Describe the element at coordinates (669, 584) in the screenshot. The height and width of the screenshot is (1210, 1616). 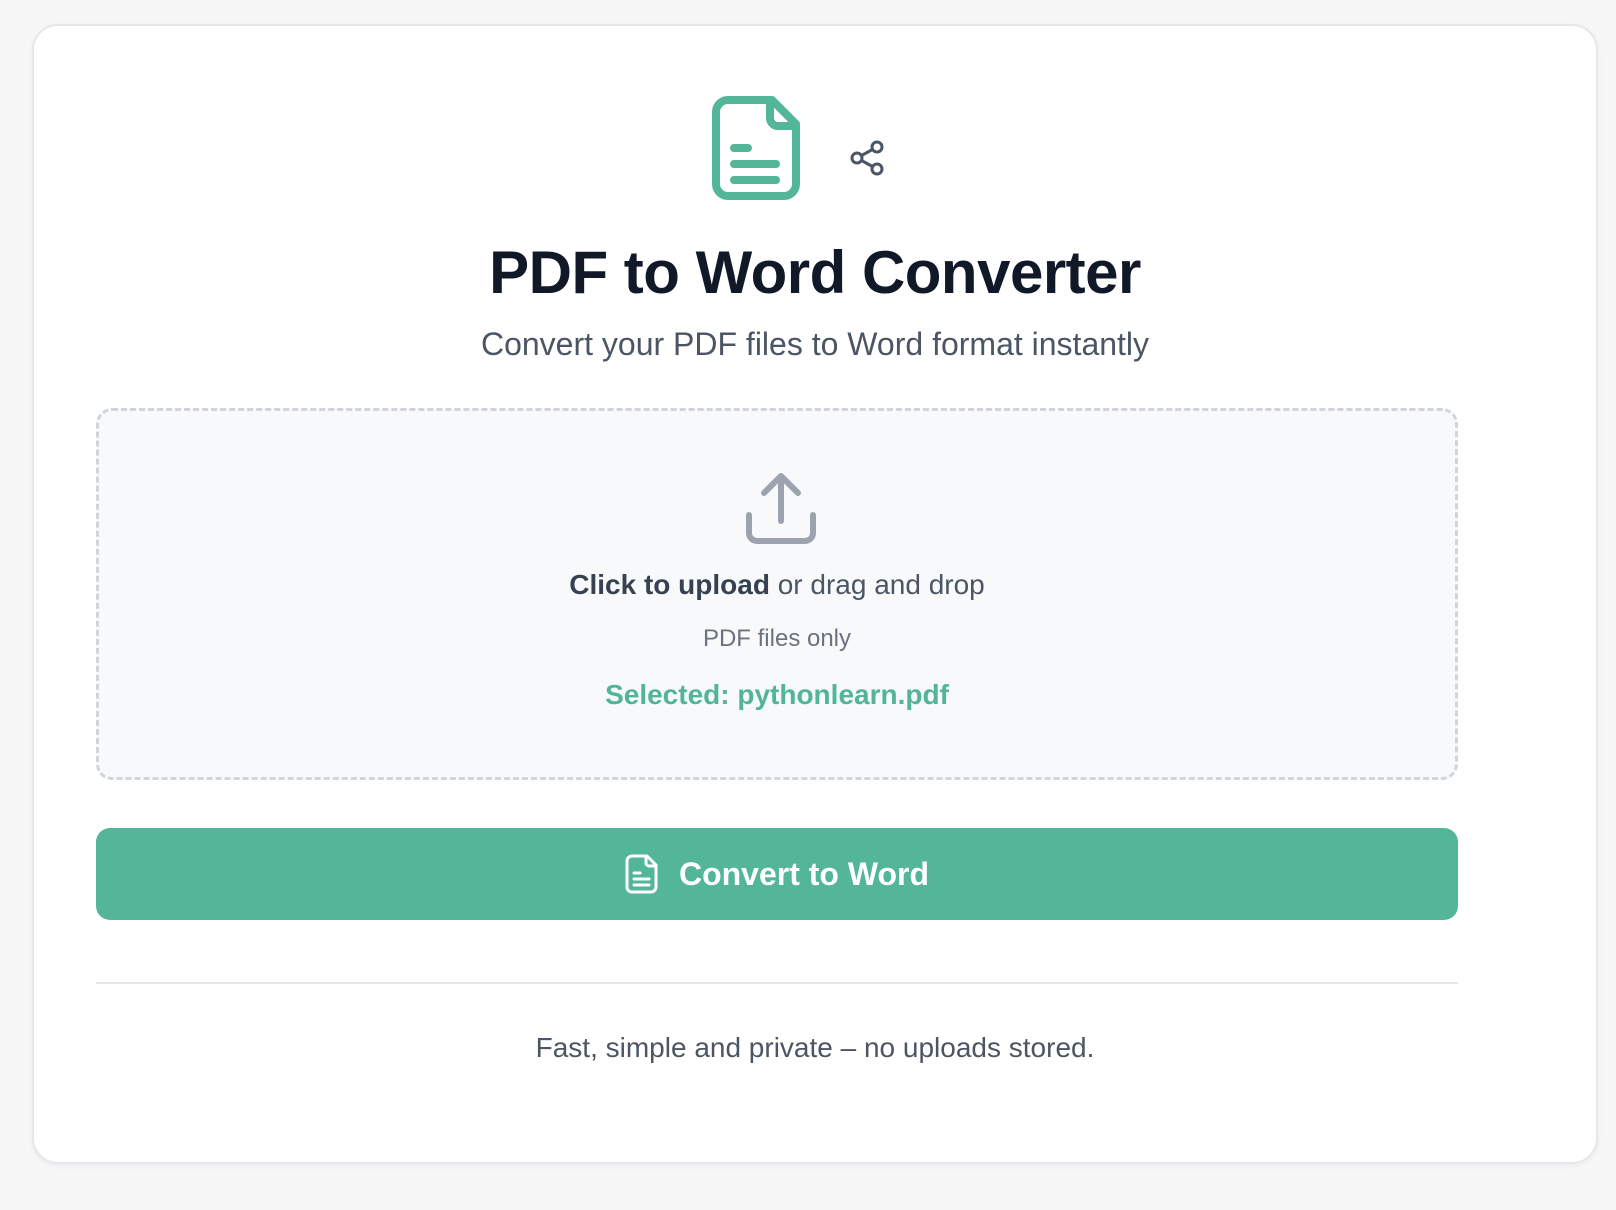
I see `click-to-upload-link: Click to upload` at that location.